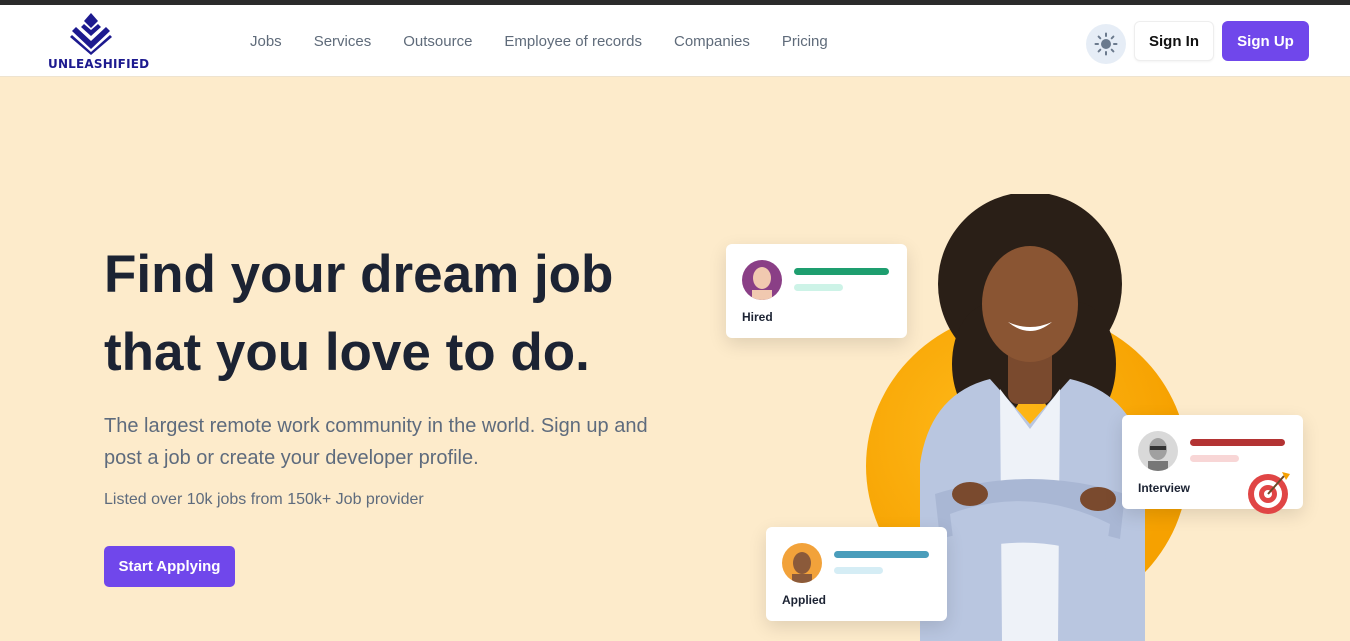 The width and height of the screenshot is (1350, 641). Describe the element at coordinates (91, 34) in the screenshot. I see `logo-icon` at that location.